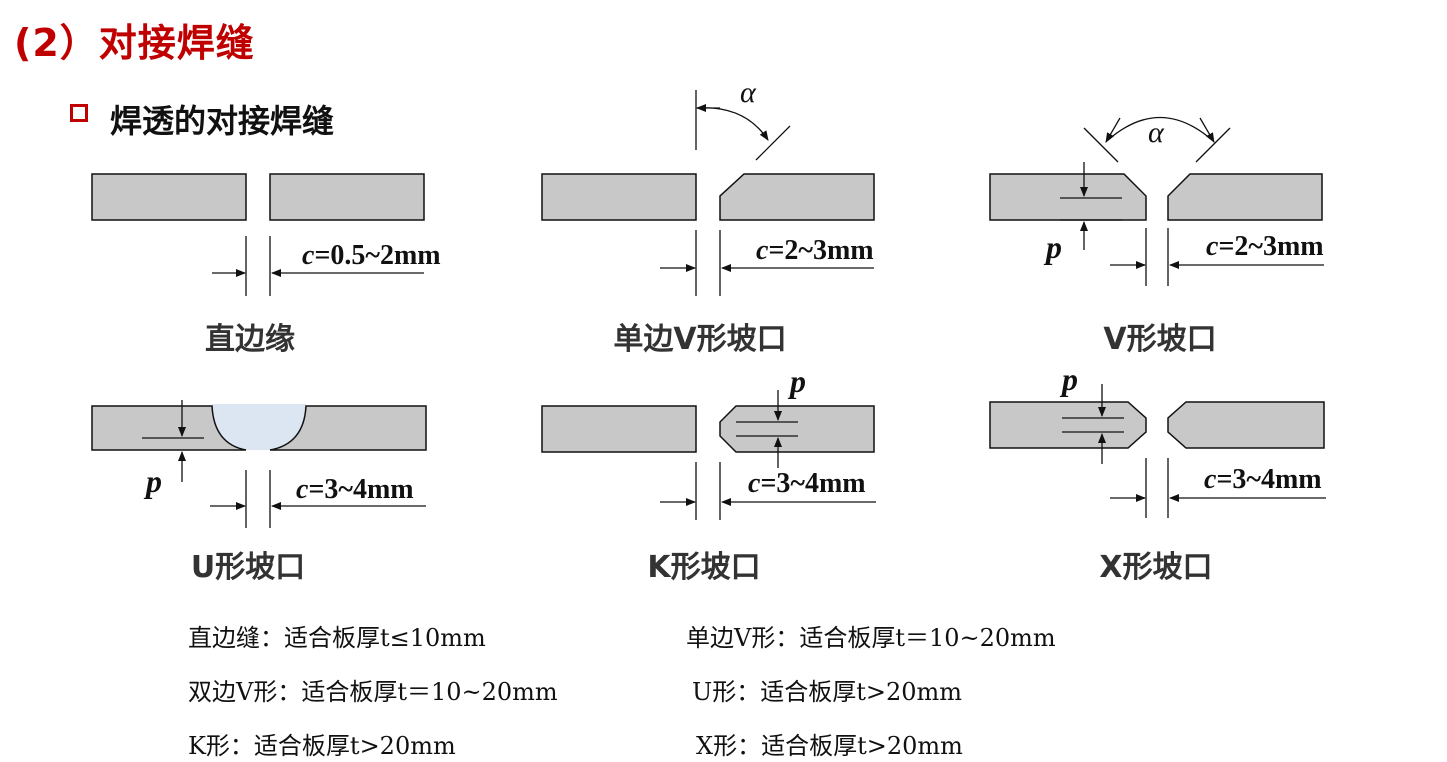 This screenshot has height=762, width=1447. What do you see at coordinates (347, 197) in the screenshot?
I see `plate-right` at bounding box center [347, 197].